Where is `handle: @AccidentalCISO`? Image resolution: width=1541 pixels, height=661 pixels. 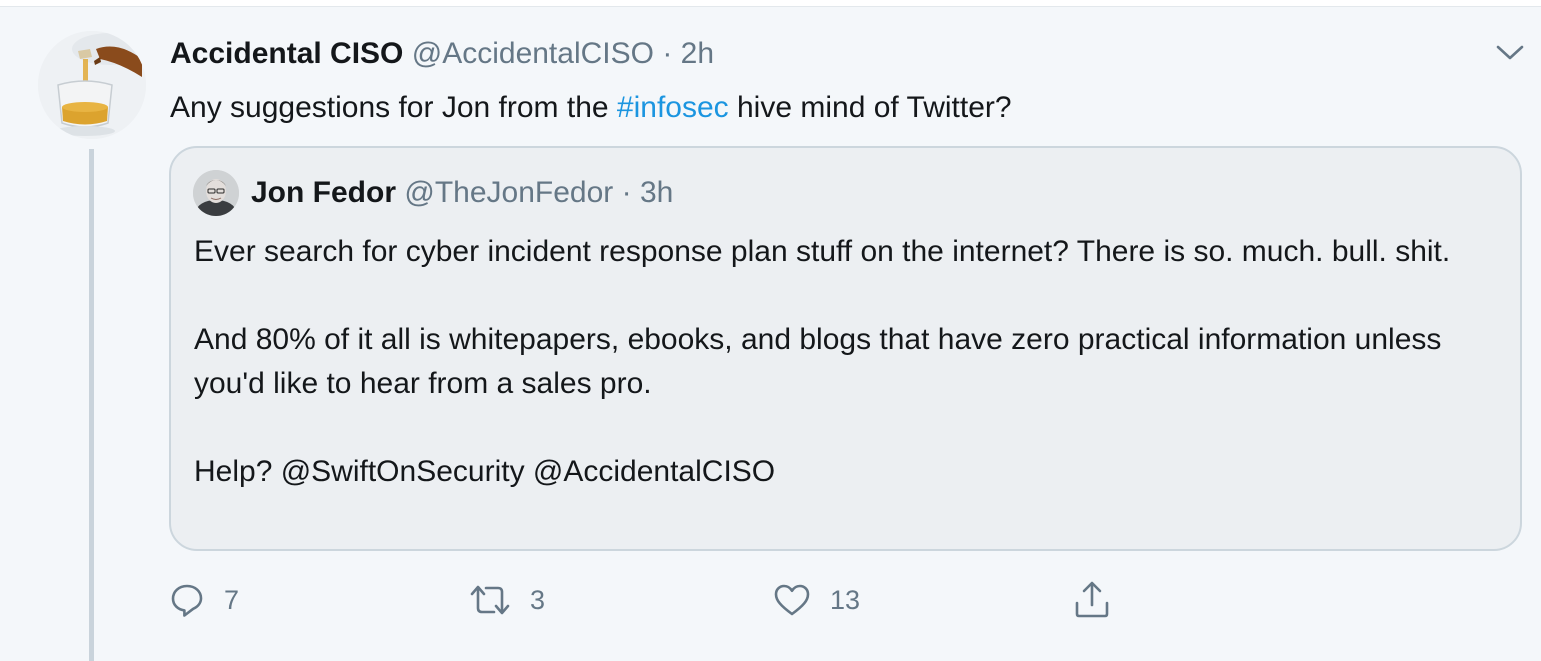
handle: @AccidentalCISO is located at coordinates (533, 53).